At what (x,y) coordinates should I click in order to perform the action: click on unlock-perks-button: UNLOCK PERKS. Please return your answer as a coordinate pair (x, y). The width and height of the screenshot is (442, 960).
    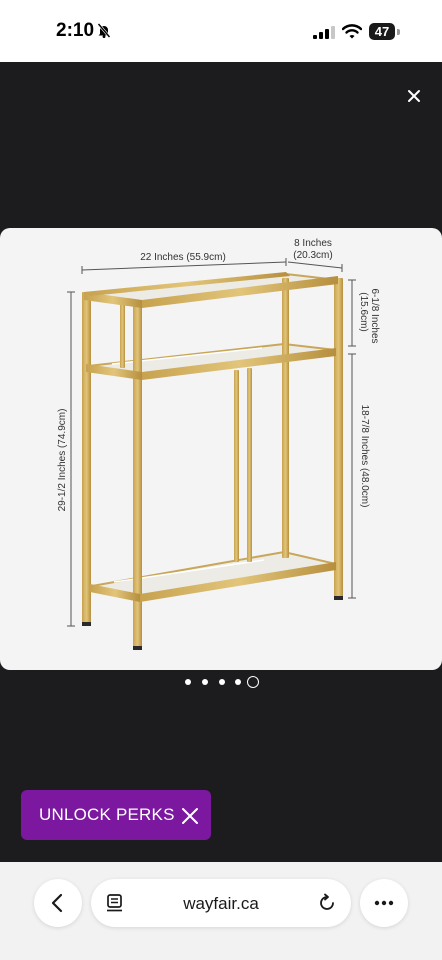
    Looking at the image, I should click on (116, 815).